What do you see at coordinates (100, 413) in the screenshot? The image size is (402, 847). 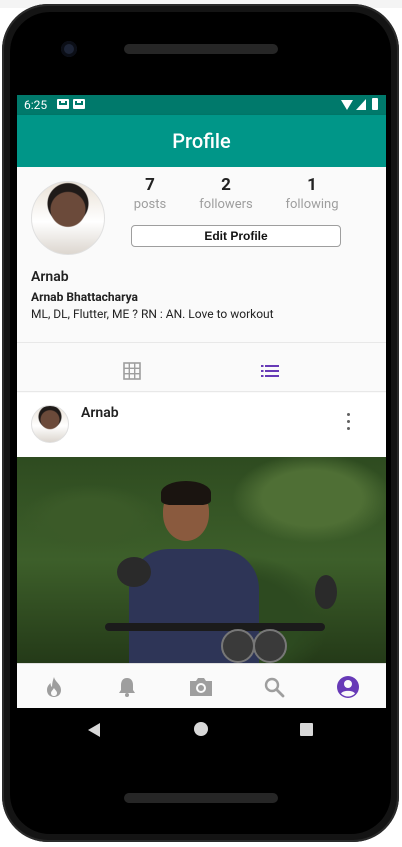 I see `post-author-name: Arnab` at bounding box center [100, 413].